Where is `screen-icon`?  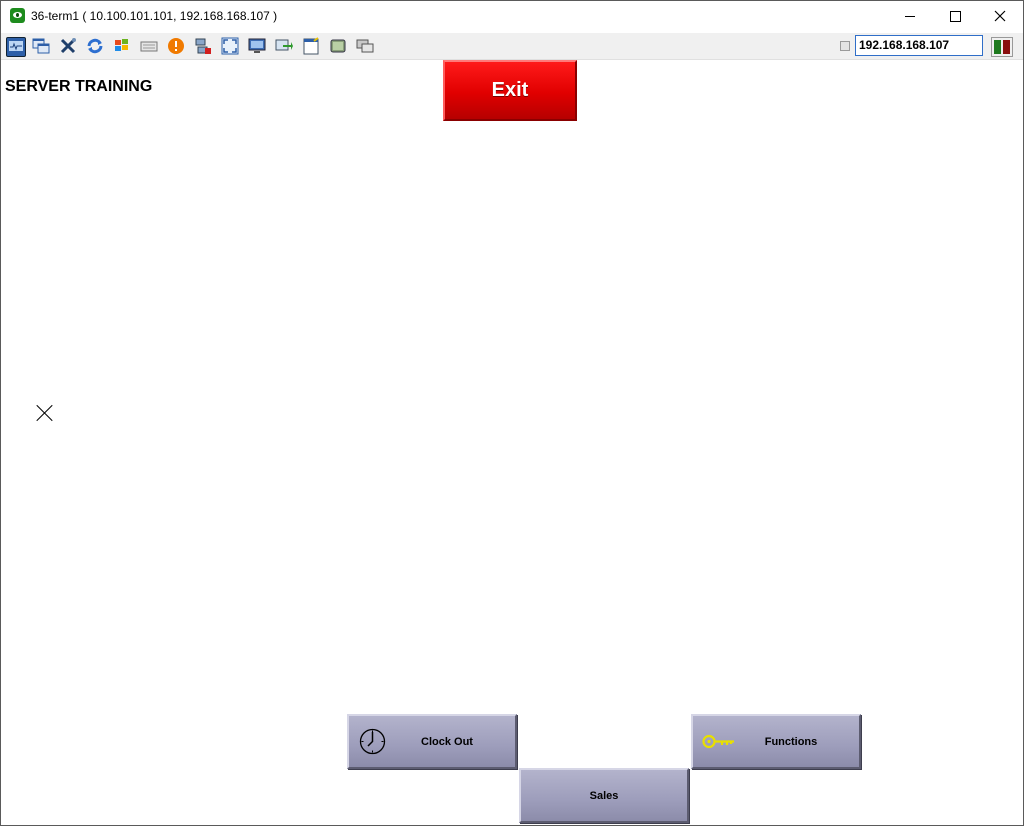 screen-icon is located at coordinates (338, 46).